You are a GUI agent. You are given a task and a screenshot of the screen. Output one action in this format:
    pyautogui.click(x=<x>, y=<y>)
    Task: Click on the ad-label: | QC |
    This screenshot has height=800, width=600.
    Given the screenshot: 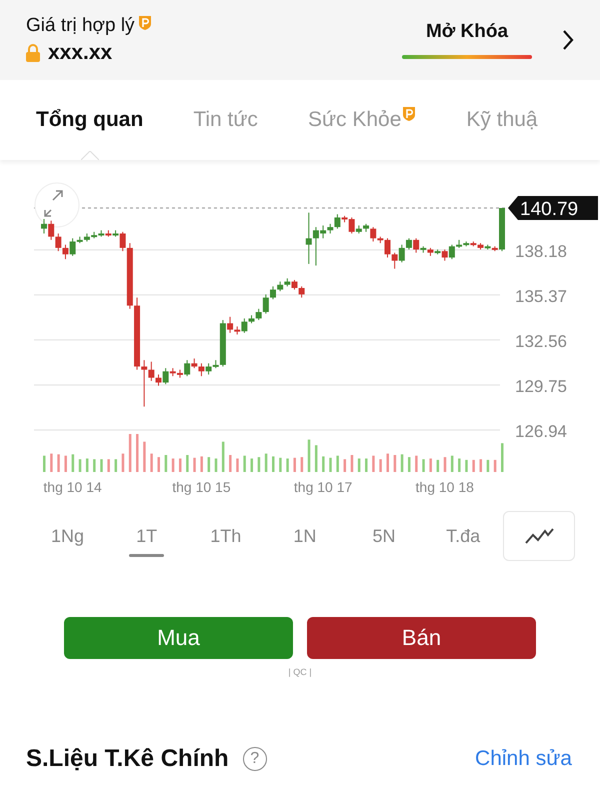 What is the action you would take?
    pyautogui.click(x=300, y=672)
    